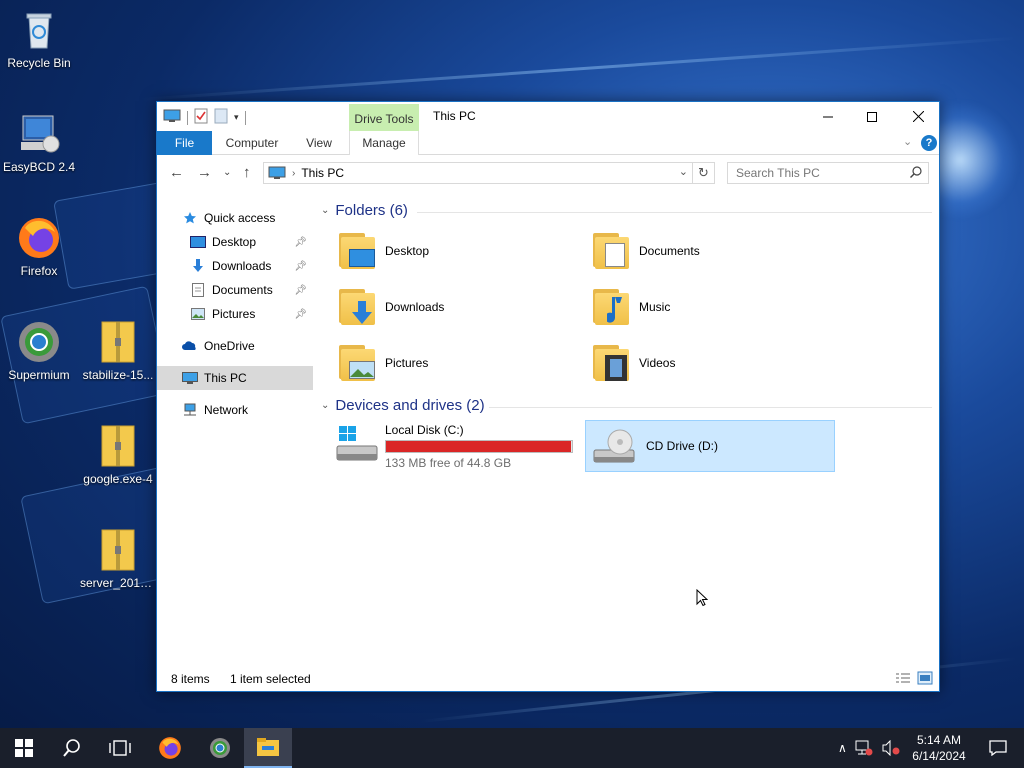  I want to click on folders-group-header: ⌄ Folders (6), so click(364, 210).